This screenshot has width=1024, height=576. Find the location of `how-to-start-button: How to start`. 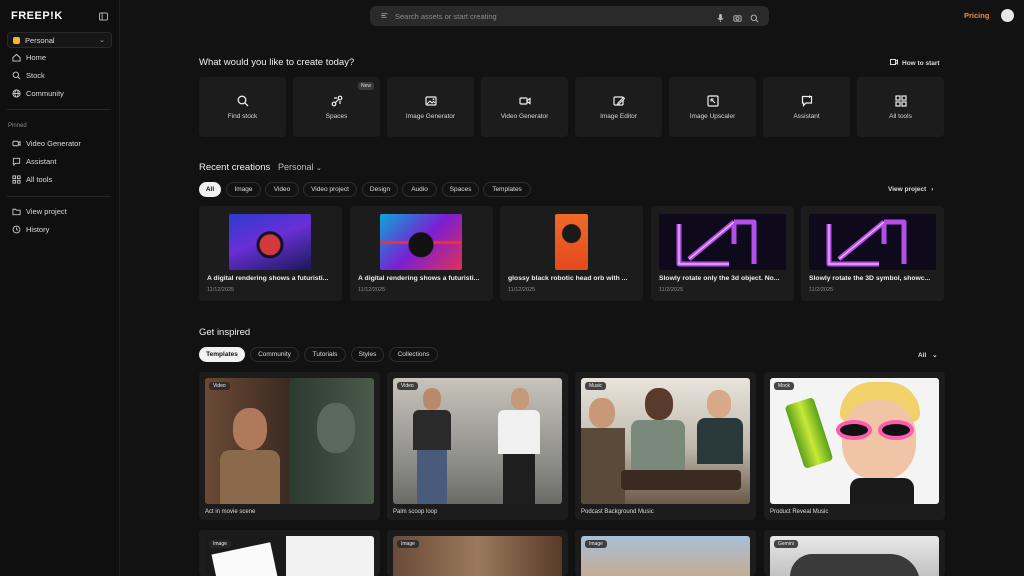

how-to-start-button: How to start is located at coordinates (915, 63).